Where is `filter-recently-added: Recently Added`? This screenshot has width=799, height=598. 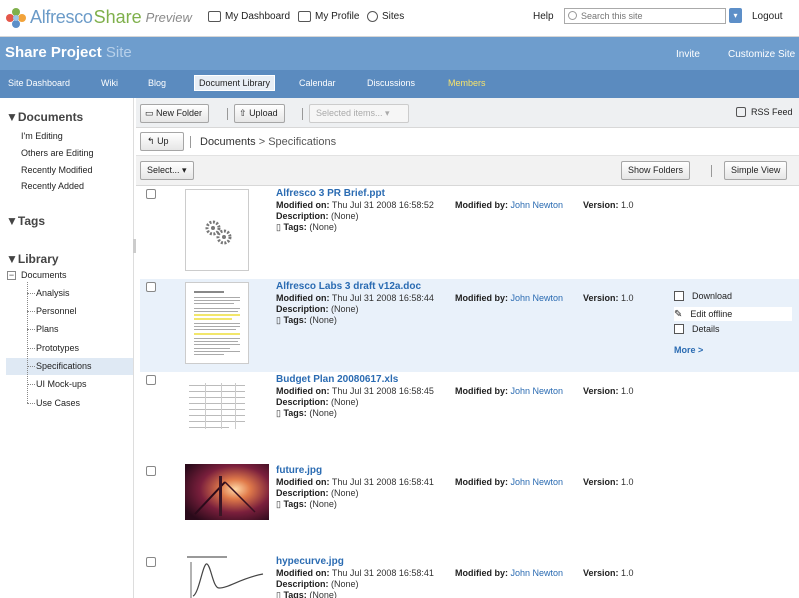 filter-recently-added: Recently Added is located at coordinates (52, 186).